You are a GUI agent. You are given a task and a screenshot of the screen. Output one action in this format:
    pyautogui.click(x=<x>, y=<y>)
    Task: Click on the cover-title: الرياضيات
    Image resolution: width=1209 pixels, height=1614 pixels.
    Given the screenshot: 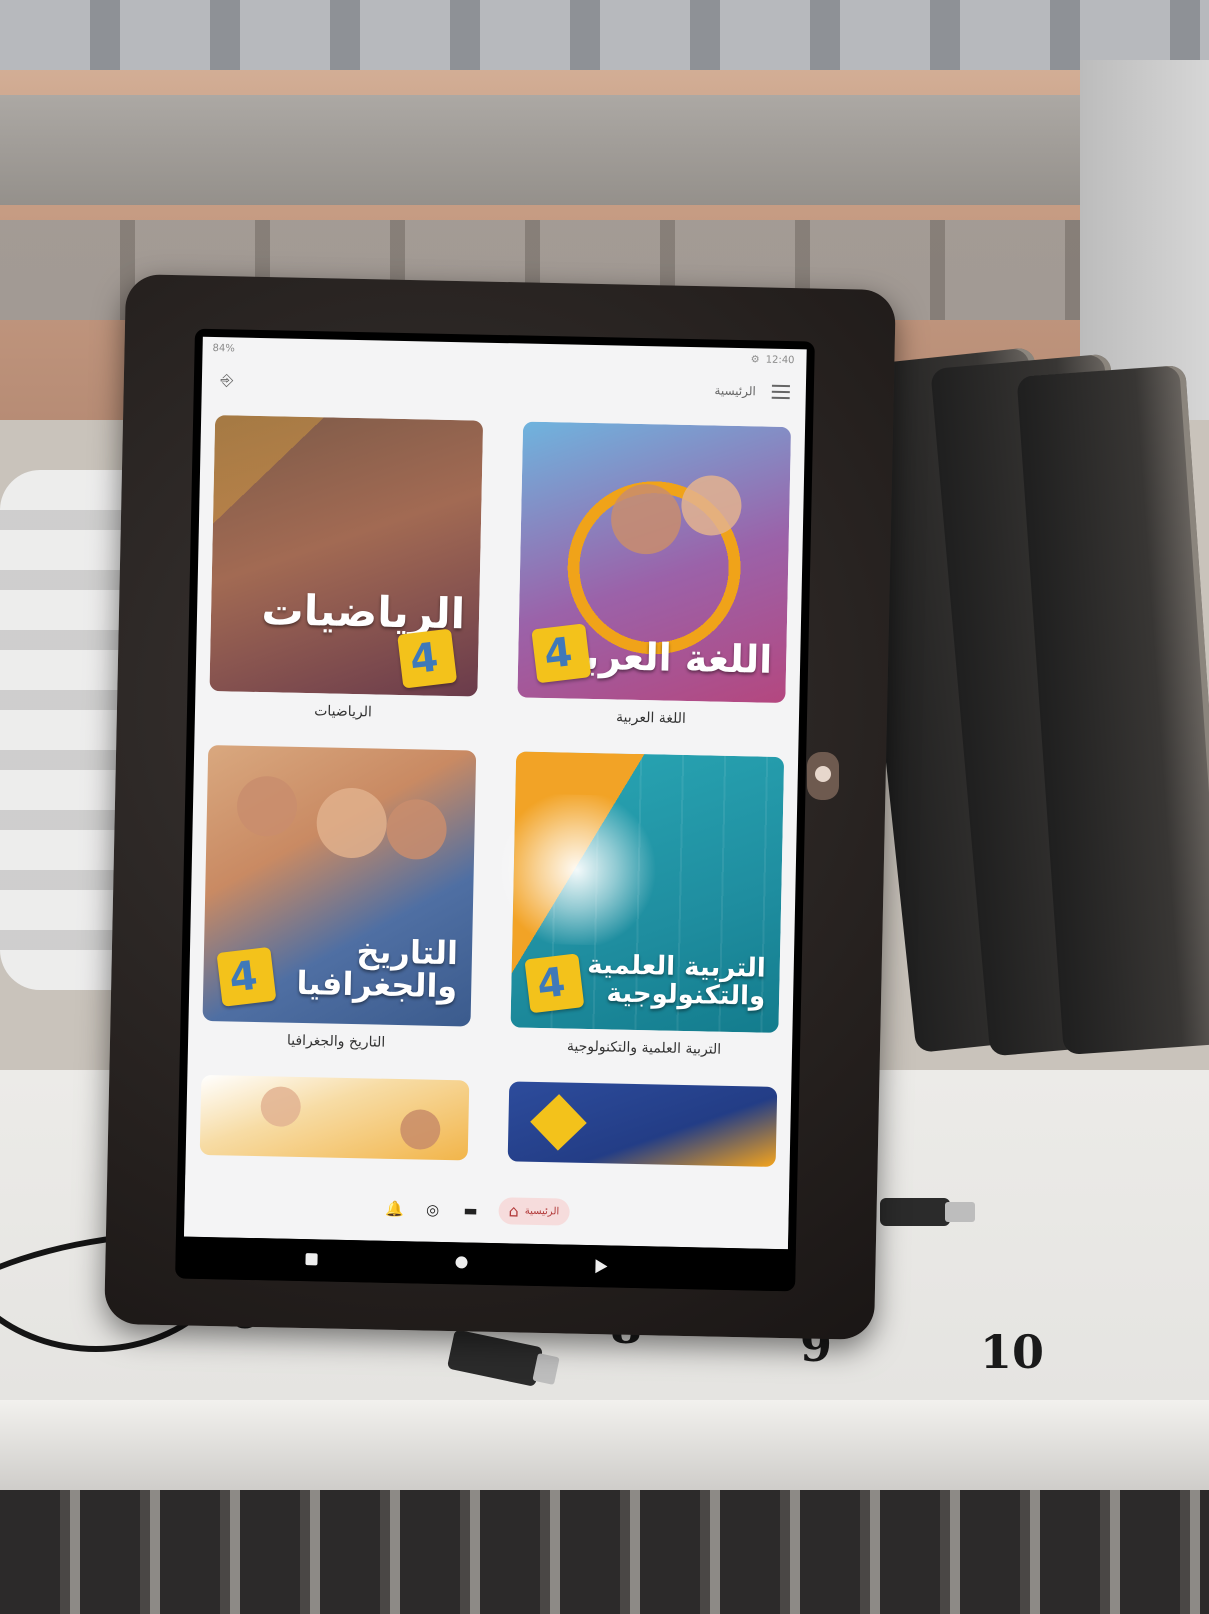 What is the action you would take?
    pyautogui.click(x=363, y=611)
    